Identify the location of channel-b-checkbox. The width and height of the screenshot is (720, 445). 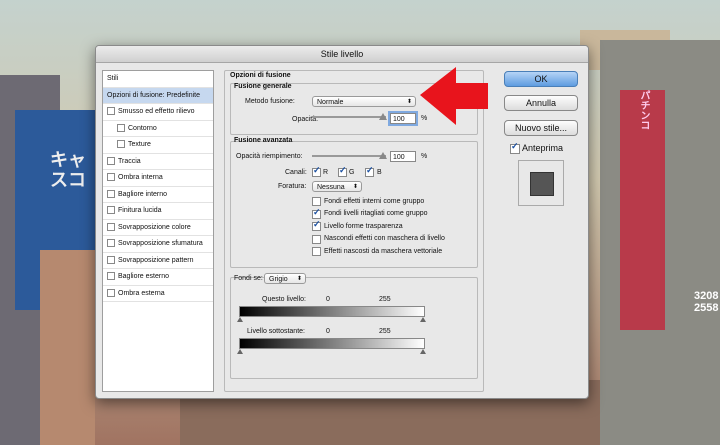
(369, 171).